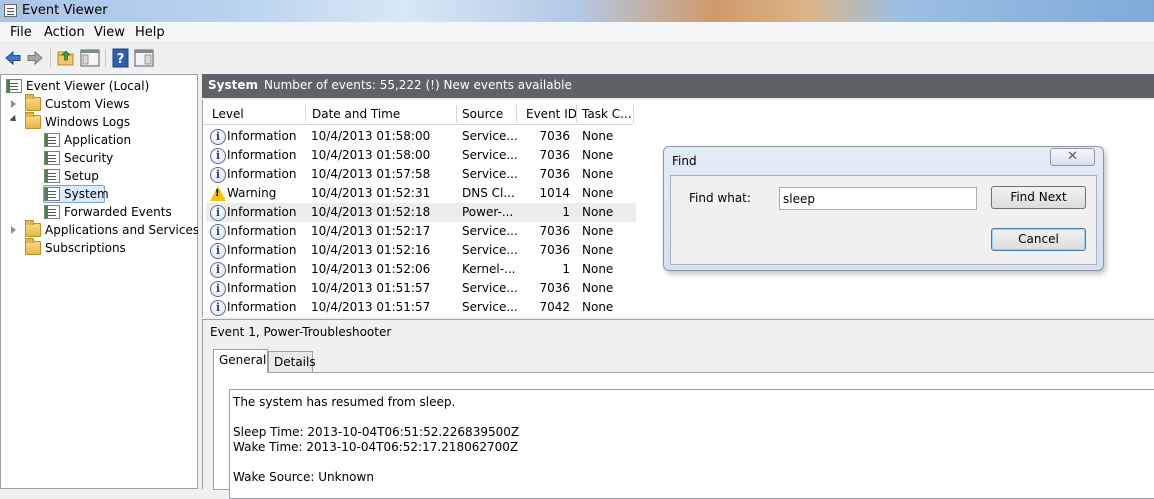  Describe the element at coordinates (150, 32) in the screenshot. I see `menu-help: Help` at that location.